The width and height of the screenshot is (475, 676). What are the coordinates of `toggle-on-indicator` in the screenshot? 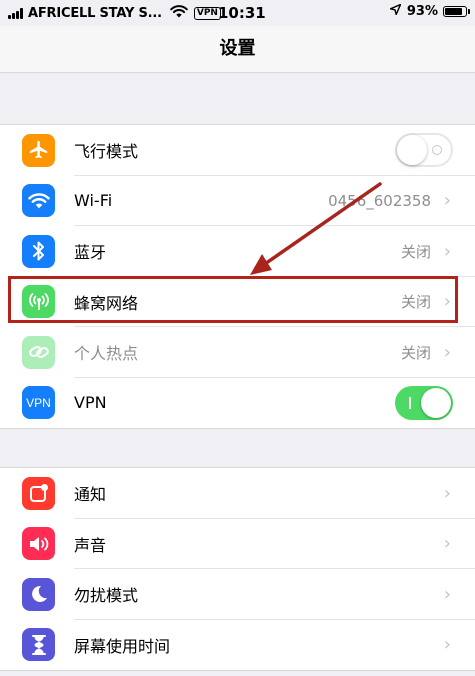 It's located at (410, 402).